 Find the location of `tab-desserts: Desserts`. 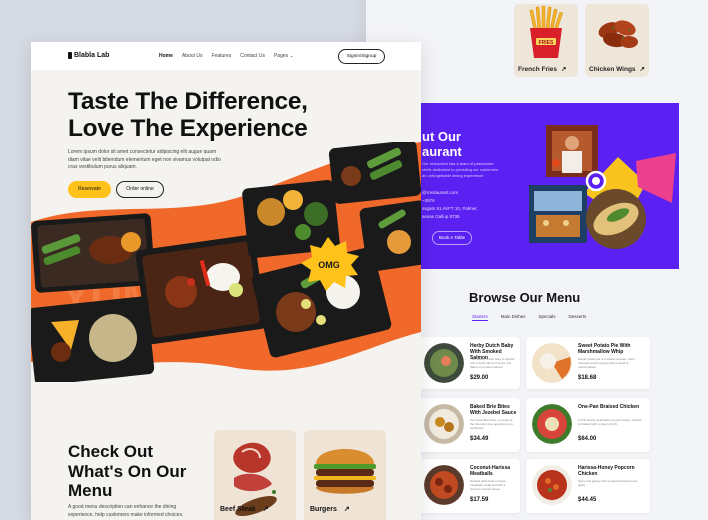

tab-desserts: Desserts is located at coordinates (578, 317).